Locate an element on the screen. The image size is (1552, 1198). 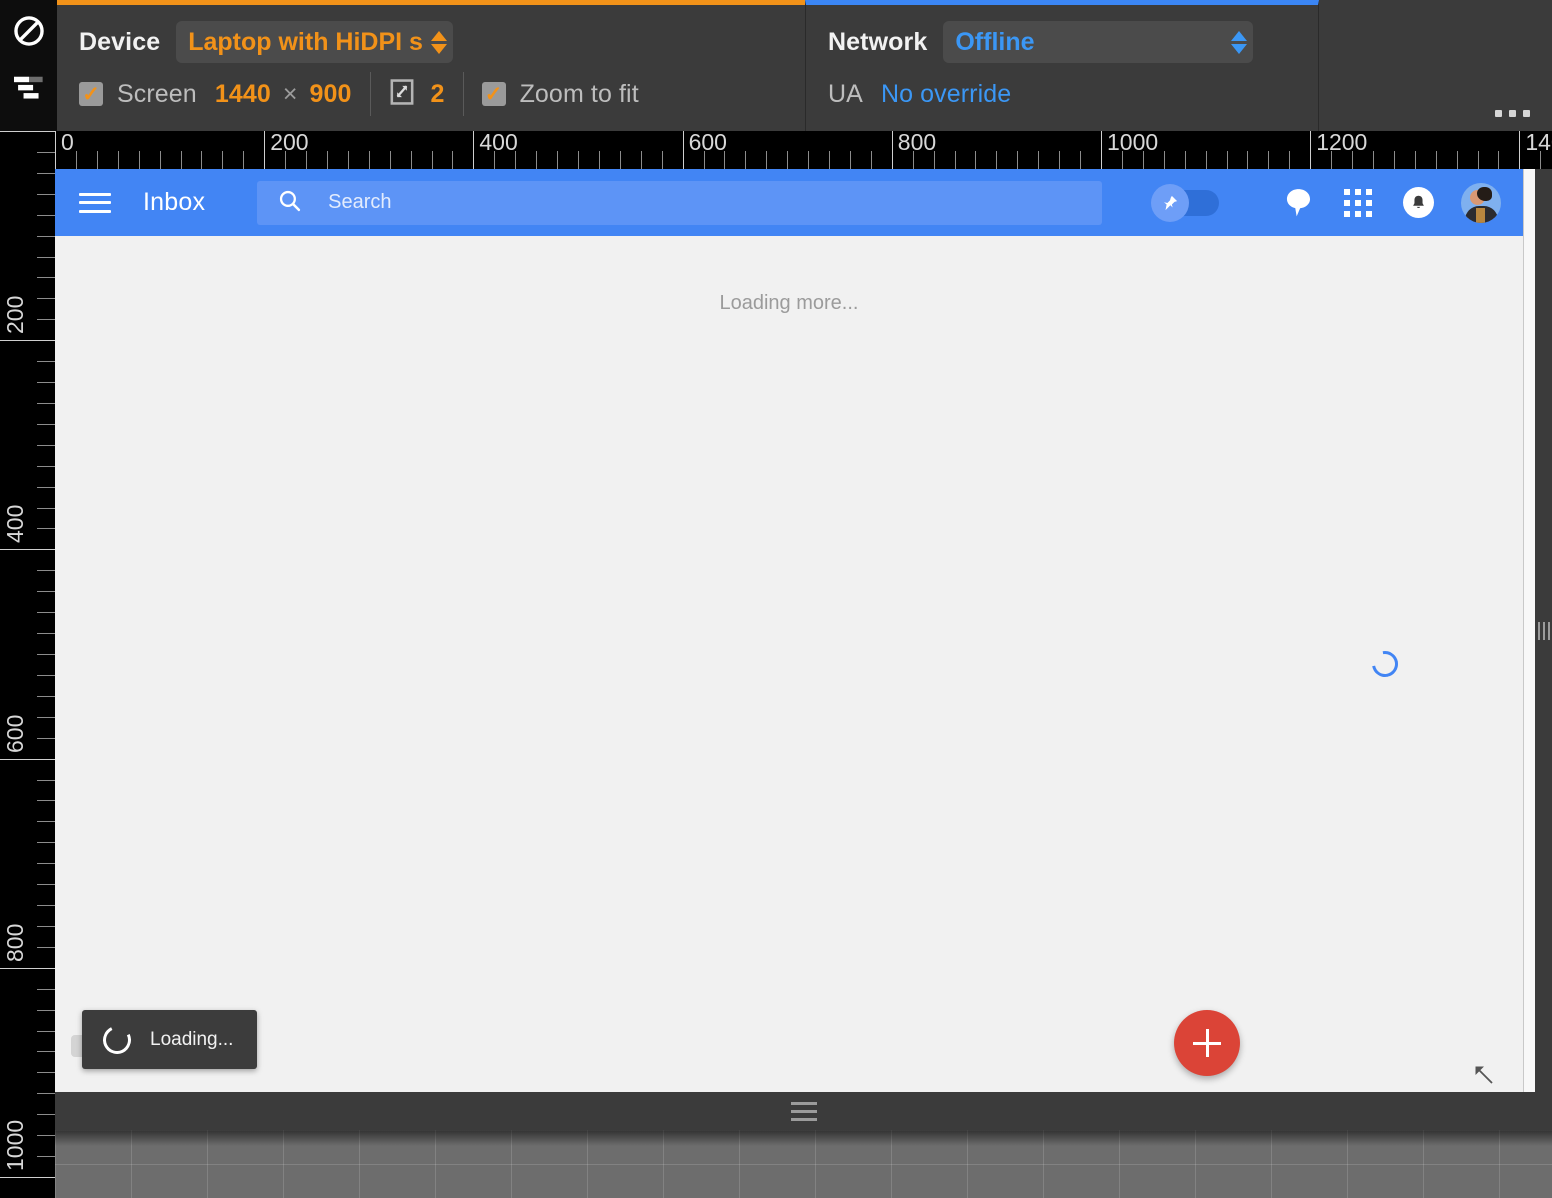
vertical-resize-handle-icon is located at coordinates (1543, 630).